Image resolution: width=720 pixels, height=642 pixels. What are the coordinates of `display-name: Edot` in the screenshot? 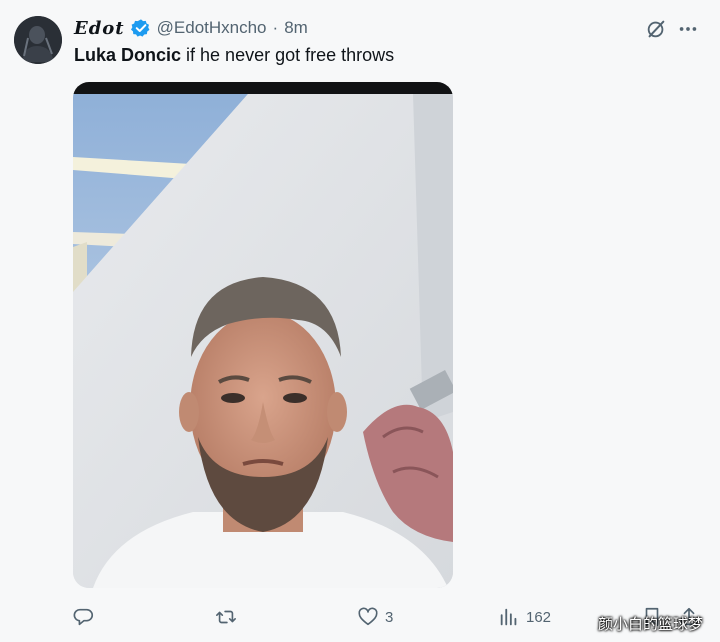 It's located at (99, 28).